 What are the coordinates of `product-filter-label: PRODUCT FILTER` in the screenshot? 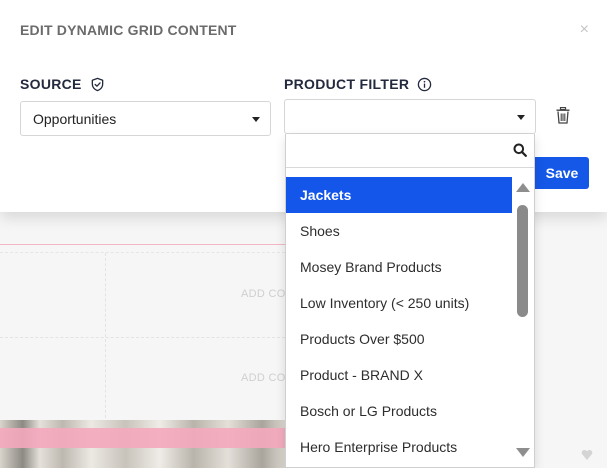 It's located at (347, 84).